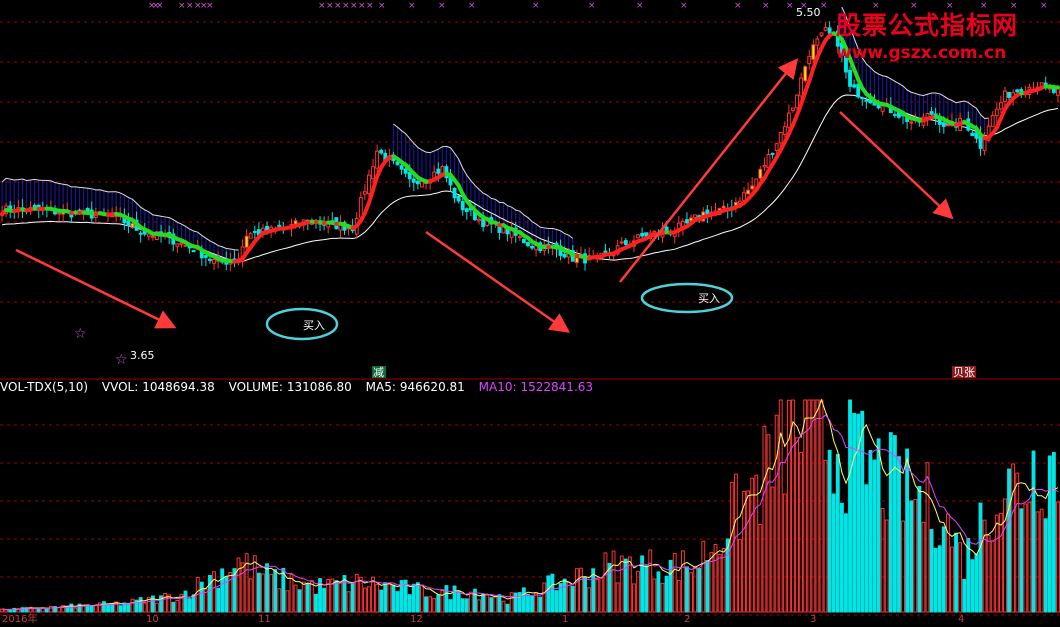 This screenshot has width=1060, height=627. What do you see at coordinates (160, 387) in the screenshot?
I see `vvol-field: VVOL:1048694.38` at bounding box center [160, 387].